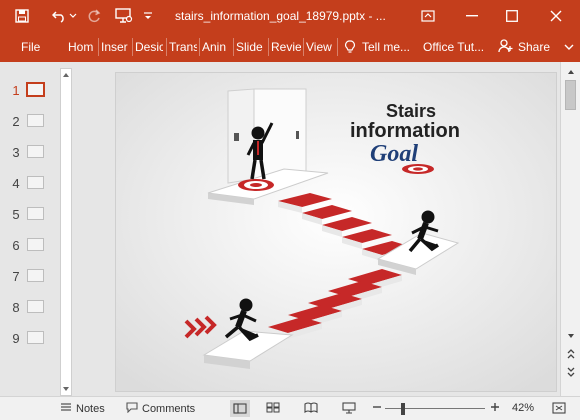 This screenshot has width=580, height=420. I want to click on tab-slideshow: Slide, so click(251, 47).